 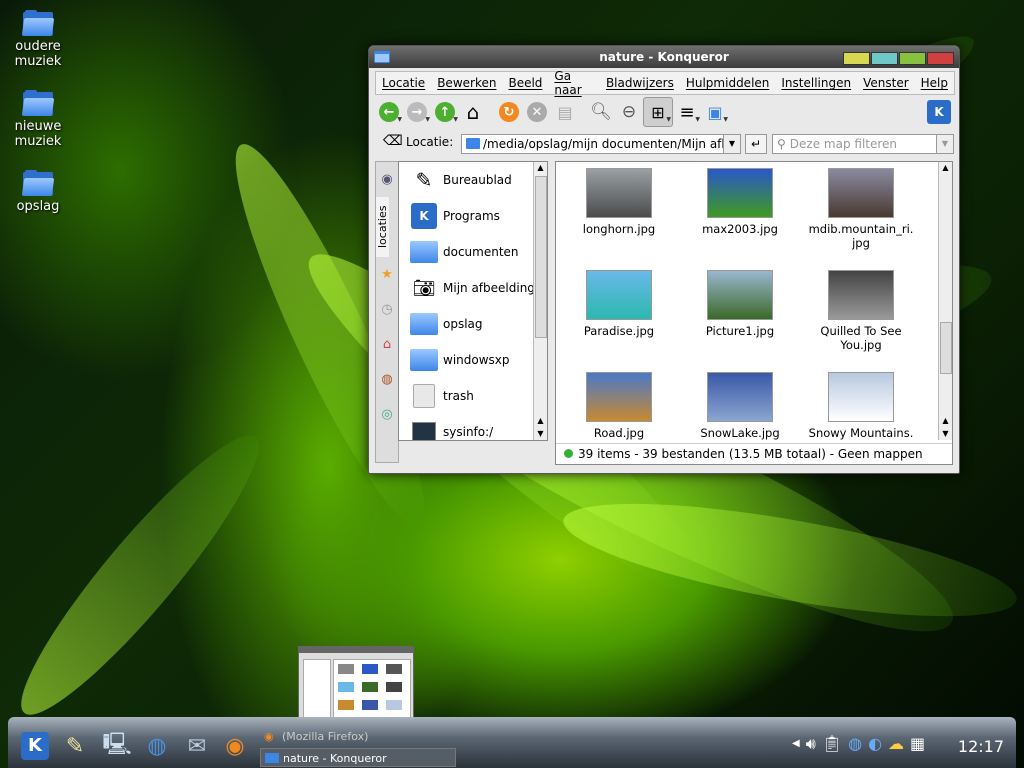 What do you see at coordinates (715, 112) in the screenshot?
I see `preview-button: ▣ ▼` at bounding box center [715, 112].